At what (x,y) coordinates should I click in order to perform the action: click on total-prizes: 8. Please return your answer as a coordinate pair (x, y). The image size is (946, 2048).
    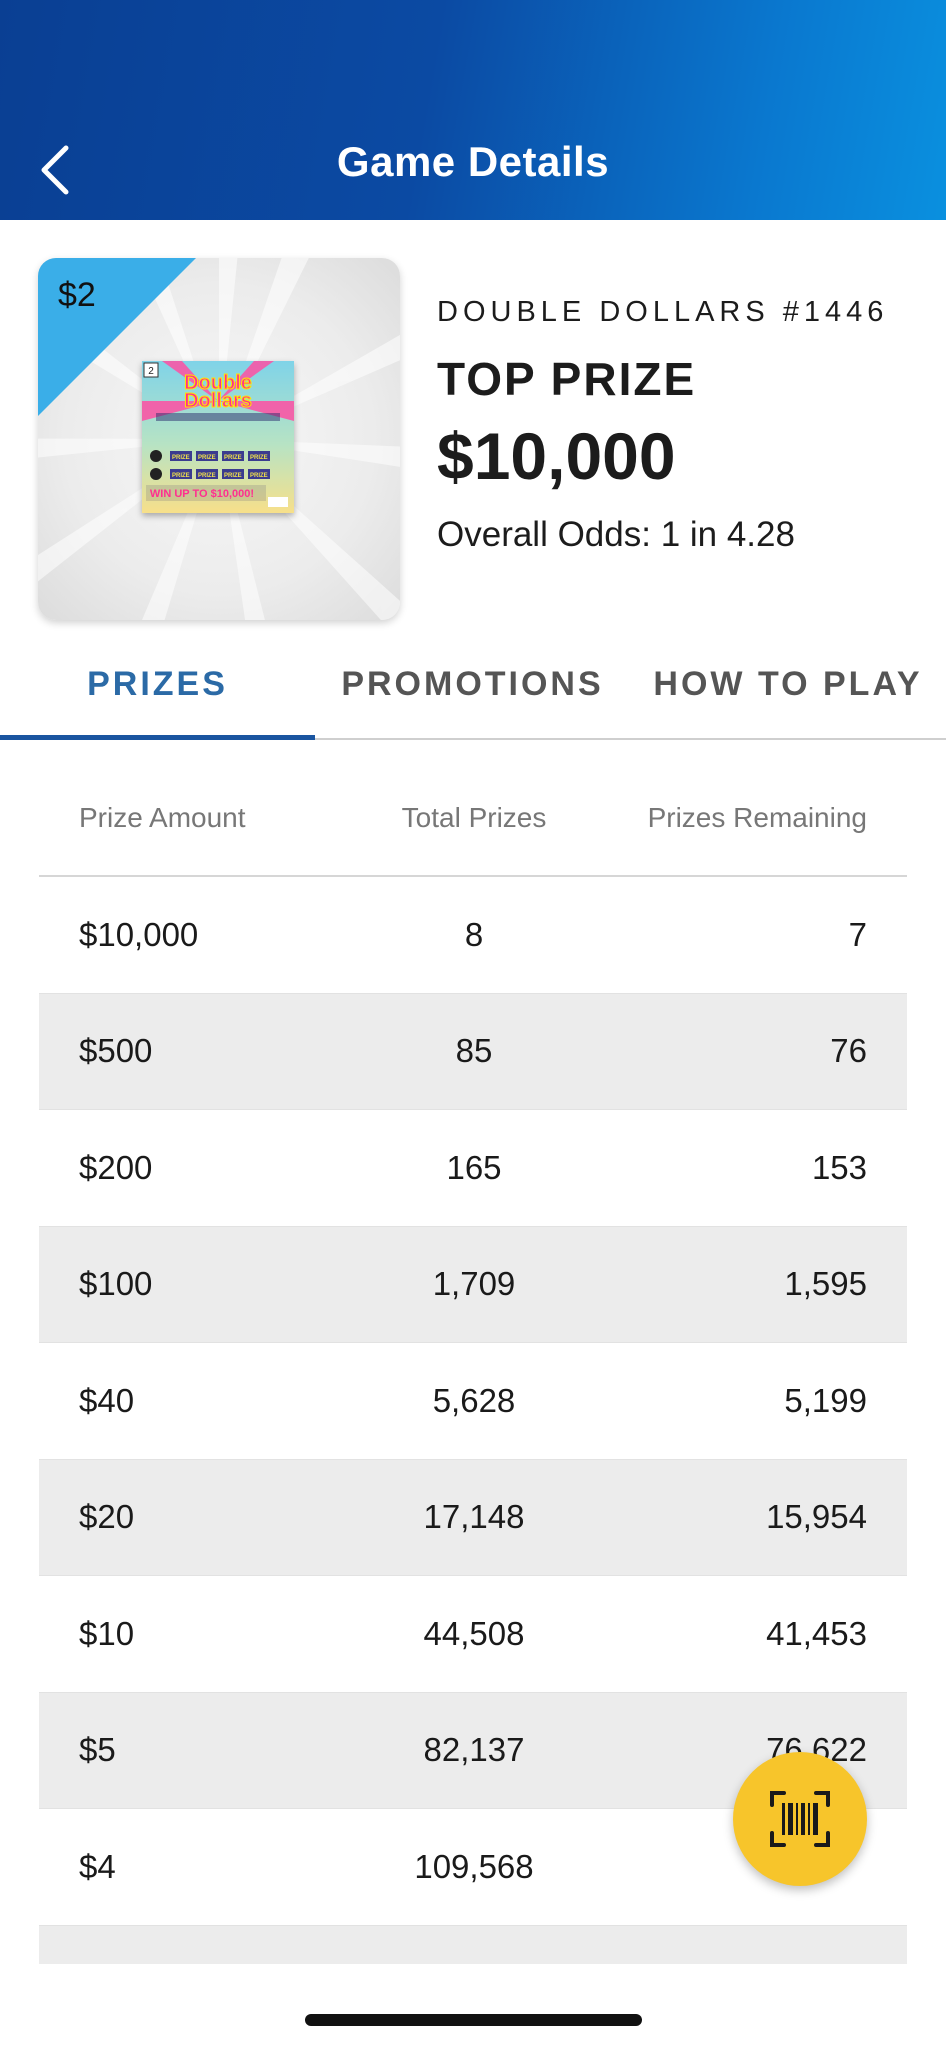
    Looking at the image, I should click on (474, 934).